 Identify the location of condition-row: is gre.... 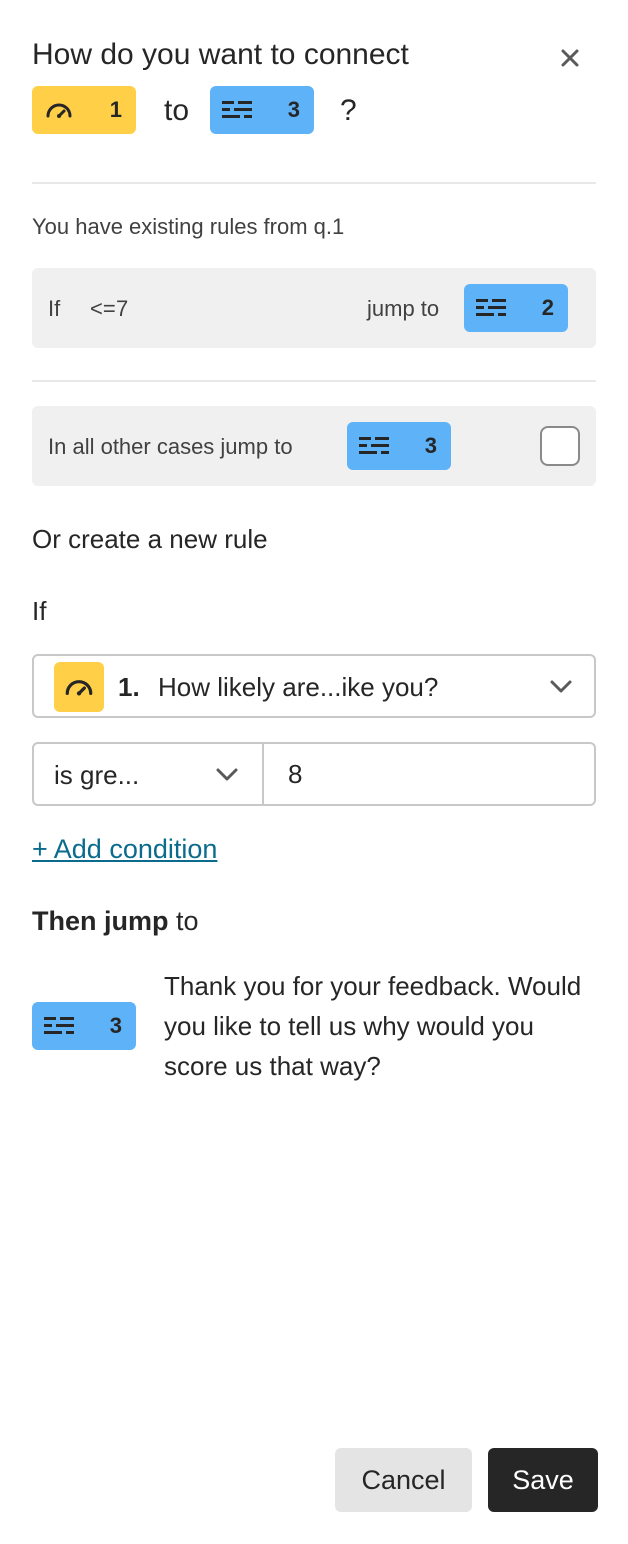
(314, 774).